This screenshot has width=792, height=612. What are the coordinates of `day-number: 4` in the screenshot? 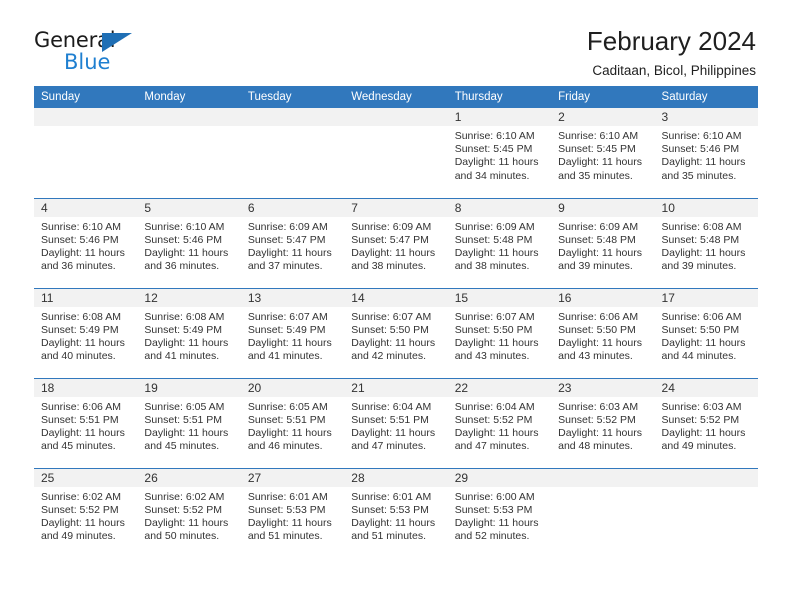 It's located at (86, 207).